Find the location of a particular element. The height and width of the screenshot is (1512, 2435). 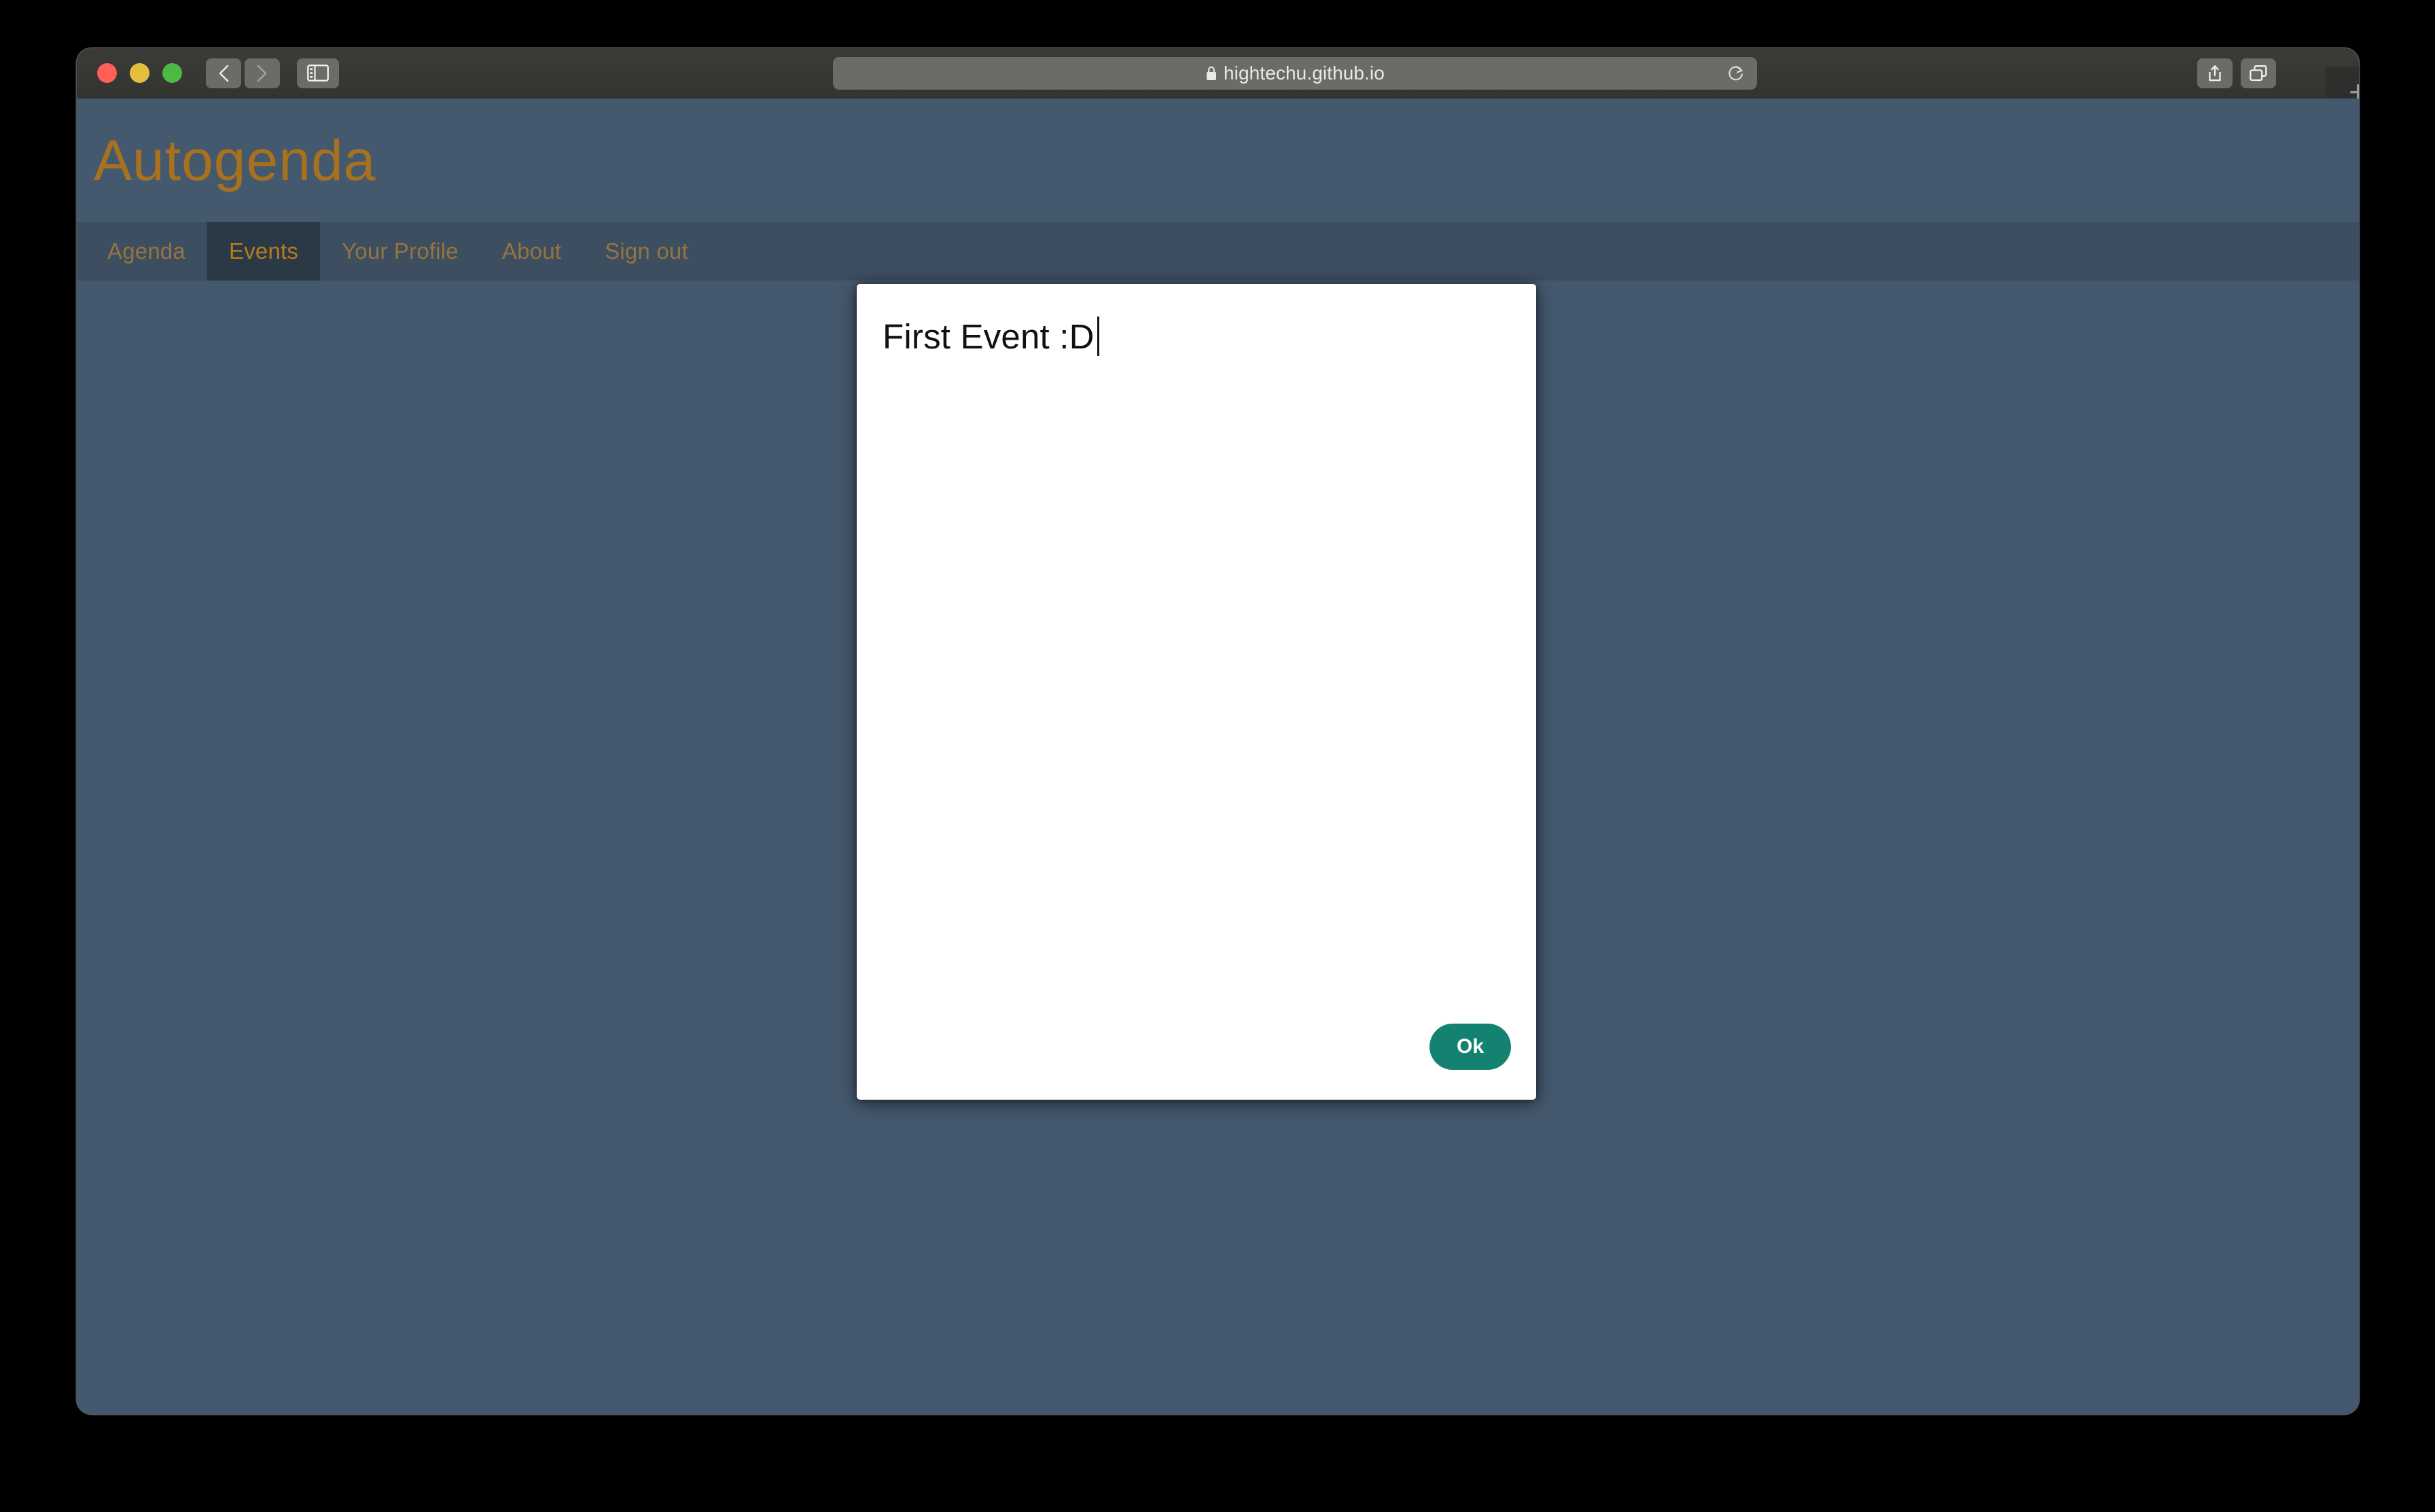

sidebar-toggle-button is located at coordinates (318, 73).